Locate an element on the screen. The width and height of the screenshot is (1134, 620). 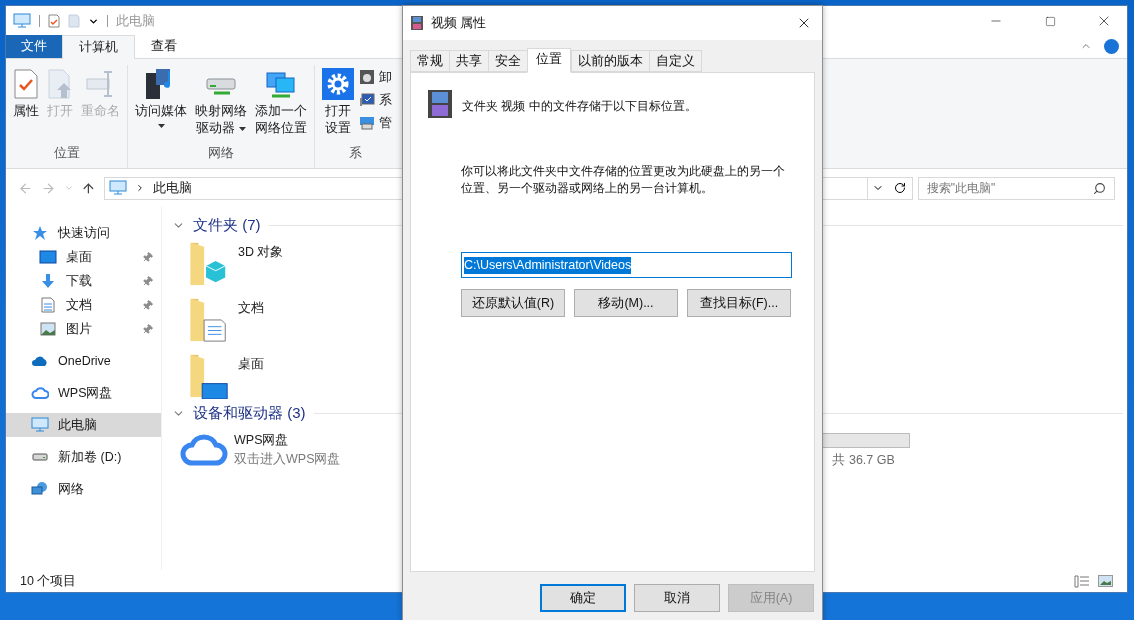
ribbon-group-label: 位置 is located at coordinates (66, 153).